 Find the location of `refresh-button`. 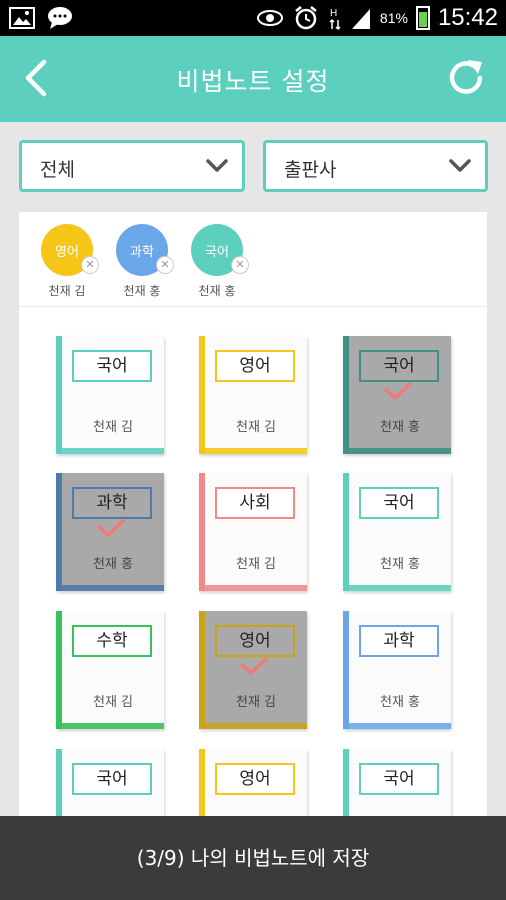

refresh-button is located at coordinates (466, 78).